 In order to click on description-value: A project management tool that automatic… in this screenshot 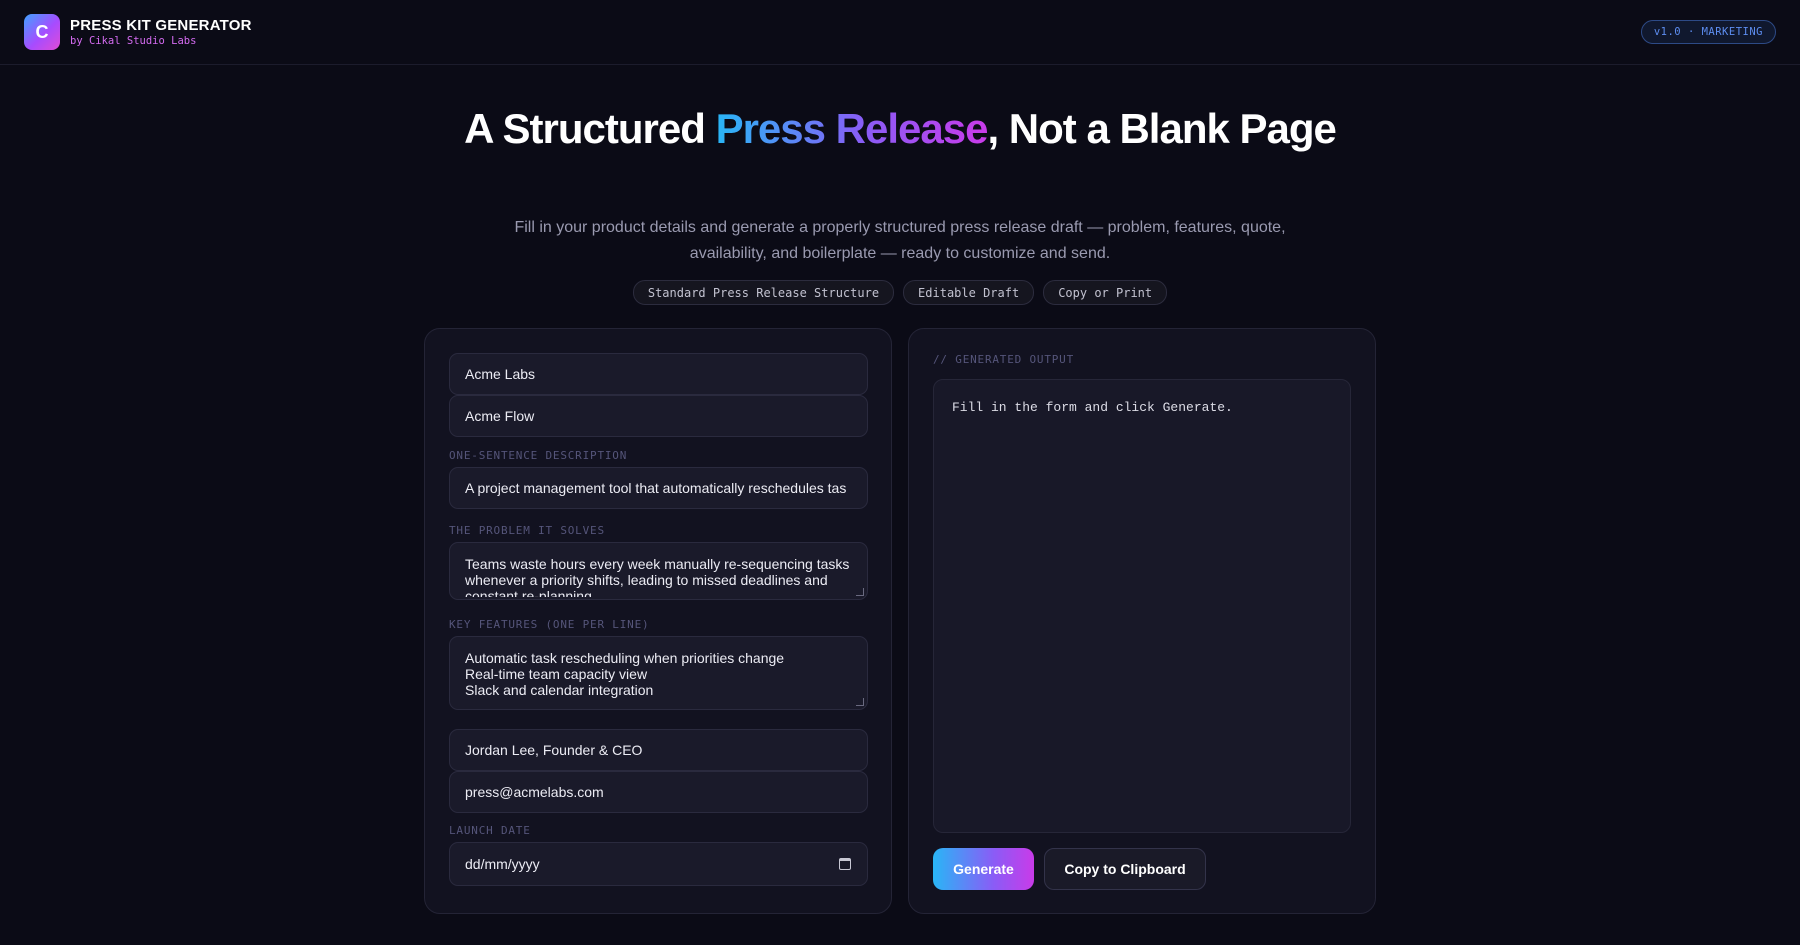, I will do `click(656, 488)`.